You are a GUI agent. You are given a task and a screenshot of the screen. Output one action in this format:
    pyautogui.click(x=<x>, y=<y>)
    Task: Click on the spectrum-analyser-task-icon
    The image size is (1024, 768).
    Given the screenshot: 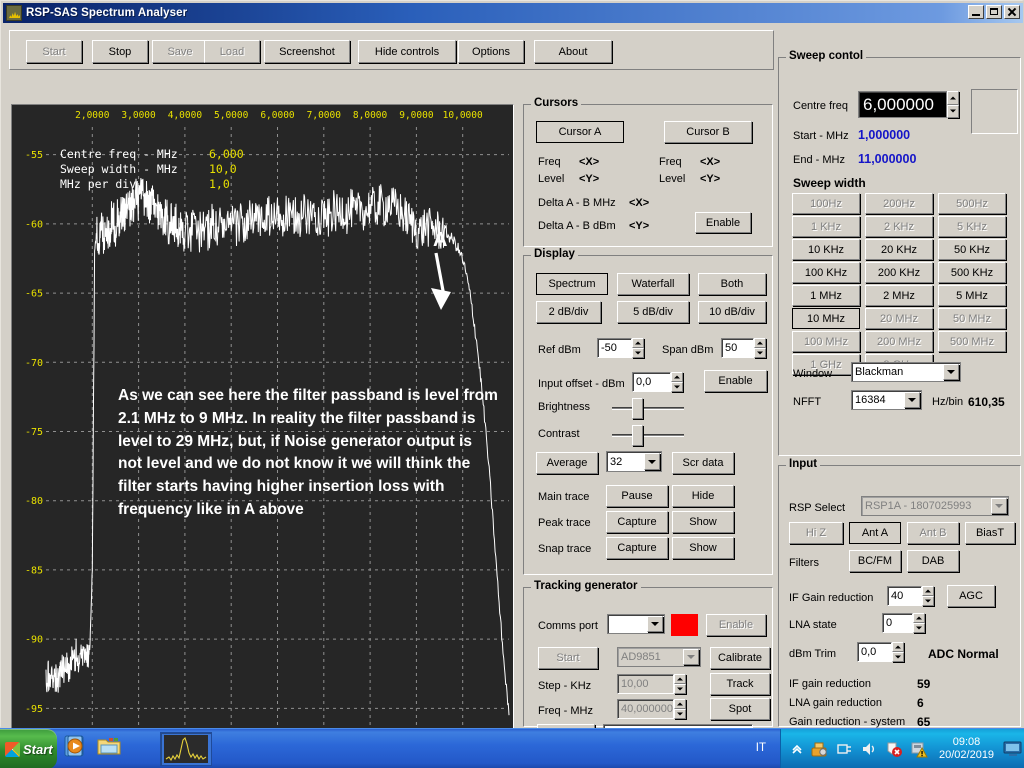 What is the action you would take?
    pyautogui.click(x=186, y=749)
    